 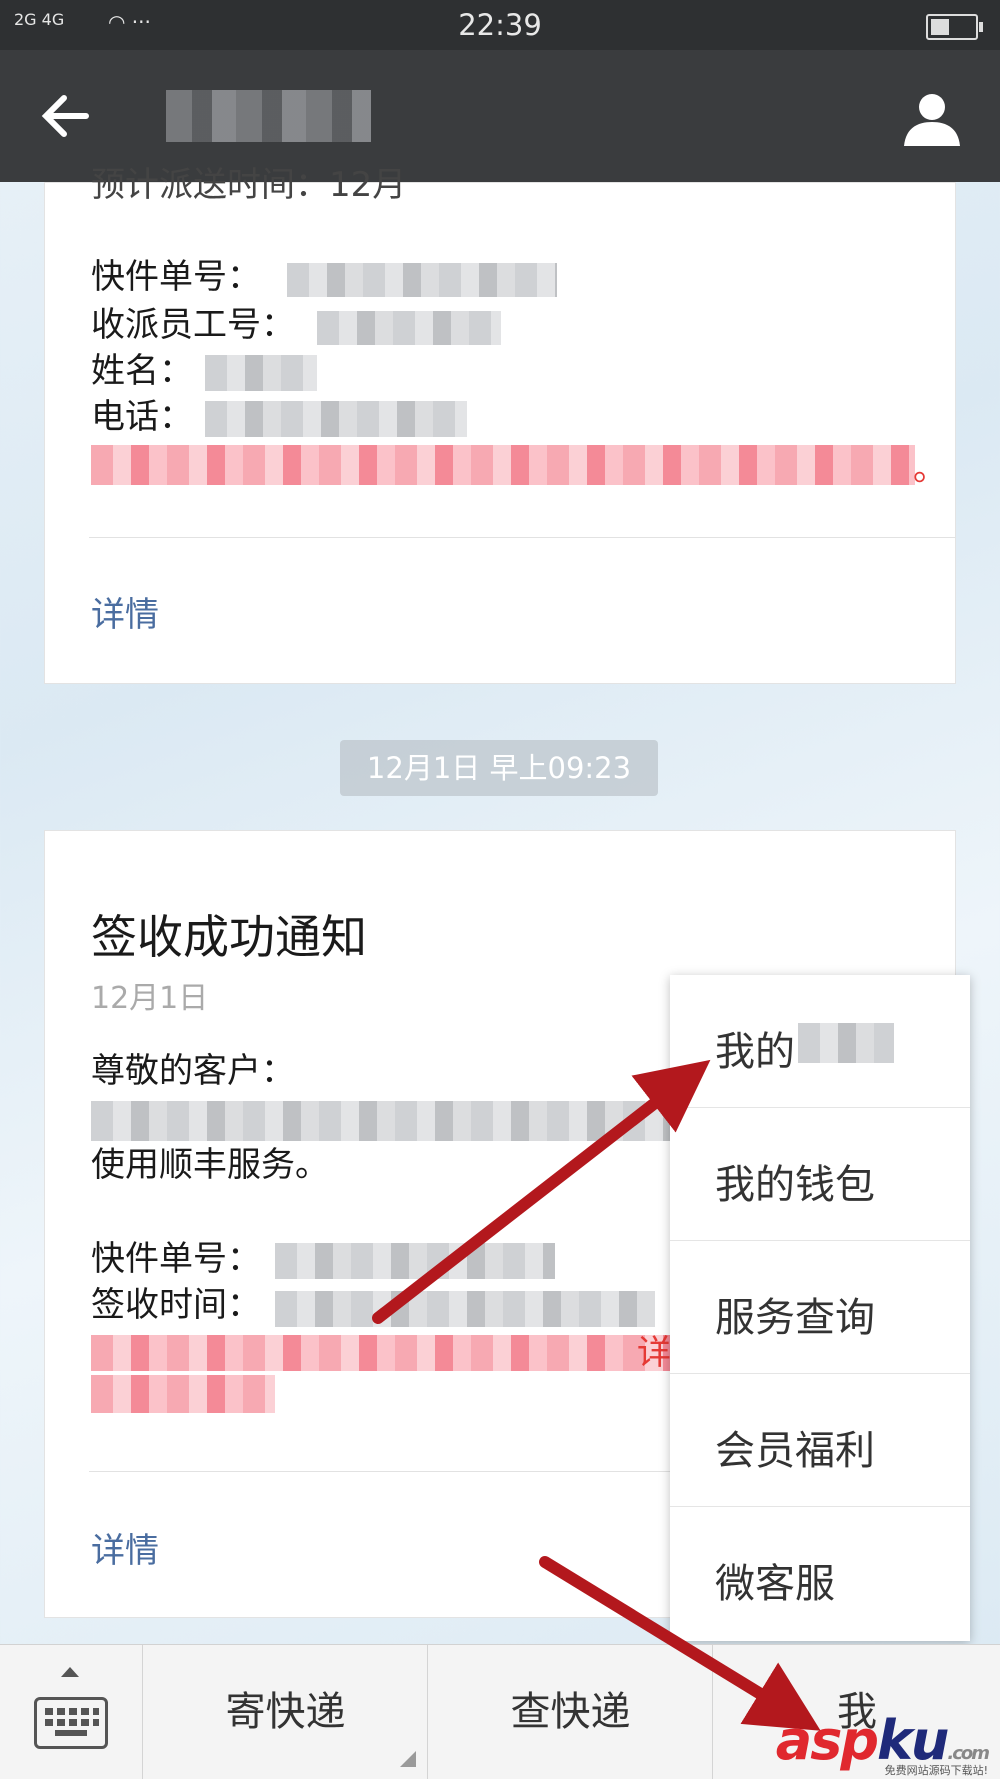 What do you see at coordinates (210, 1165) in the screenshot?
I see `service-line: 使用顺丰服务。` at bounding box center [210, 1165].